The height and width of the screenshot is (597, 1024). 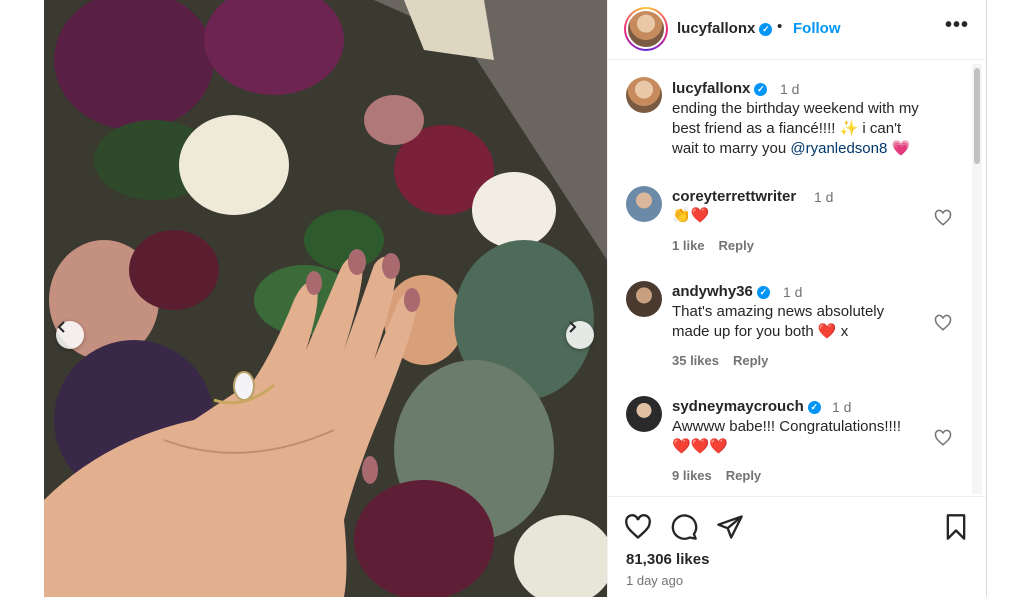 What do you see at coordinates (957, 25) in the screenshot?
I see `more-options-button: •••` at bounding box center [957, 25].